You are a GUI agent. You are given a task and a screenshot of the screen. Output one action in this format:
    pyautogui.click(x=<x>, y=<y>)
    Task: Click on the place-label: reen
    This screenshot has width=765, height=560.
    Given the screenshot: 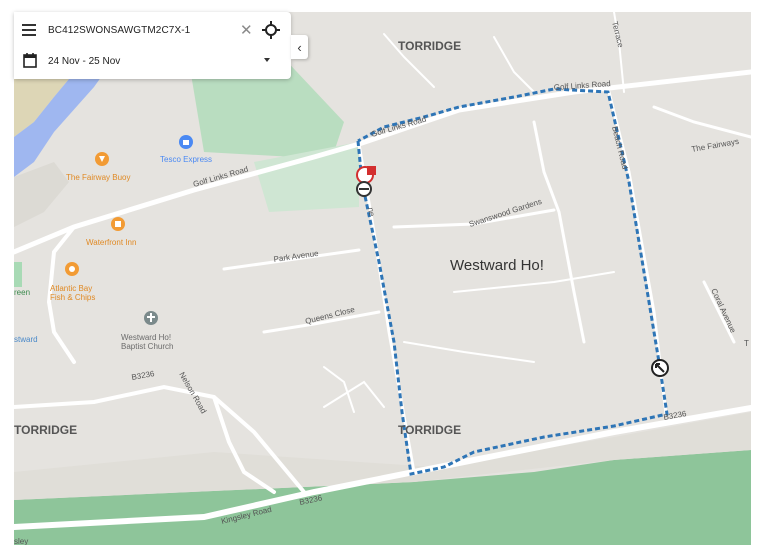 What is the action you would take?
    pyautogui.click(x=22, y=292)
    